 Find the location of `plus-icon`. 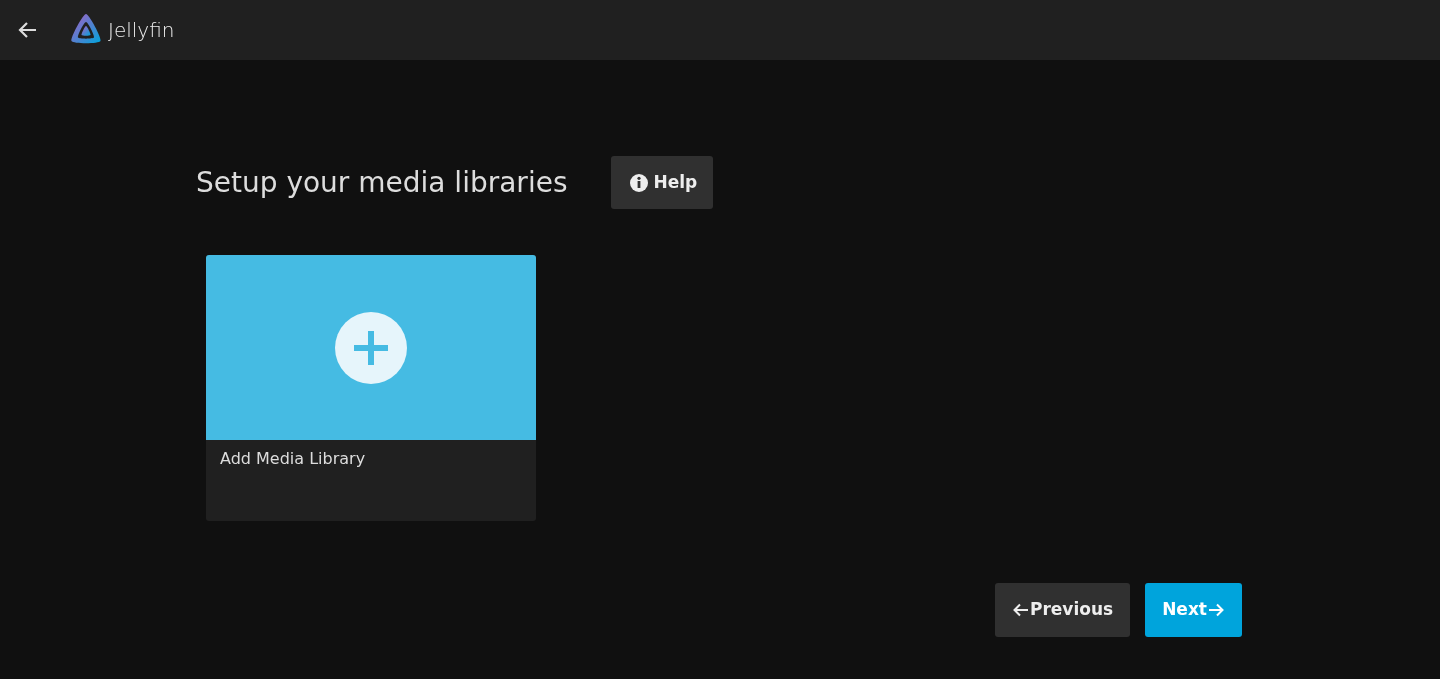

plus-icon is located at coordinates (371, 347).